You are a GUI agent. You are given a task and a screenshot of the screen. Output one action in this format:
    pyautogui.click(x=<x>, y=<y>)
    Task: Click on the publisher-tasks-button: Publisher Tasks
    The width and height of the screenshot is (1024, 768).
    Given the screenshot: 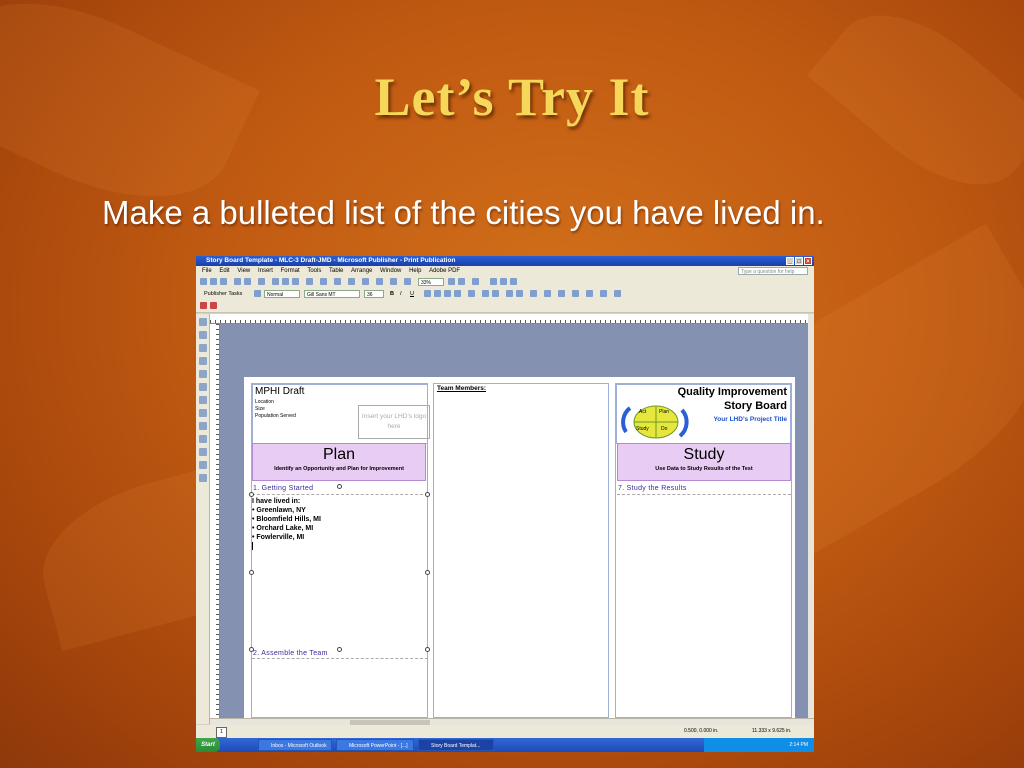 What is the action you would take?
    pyautogui.click(x=223, y=294)
    